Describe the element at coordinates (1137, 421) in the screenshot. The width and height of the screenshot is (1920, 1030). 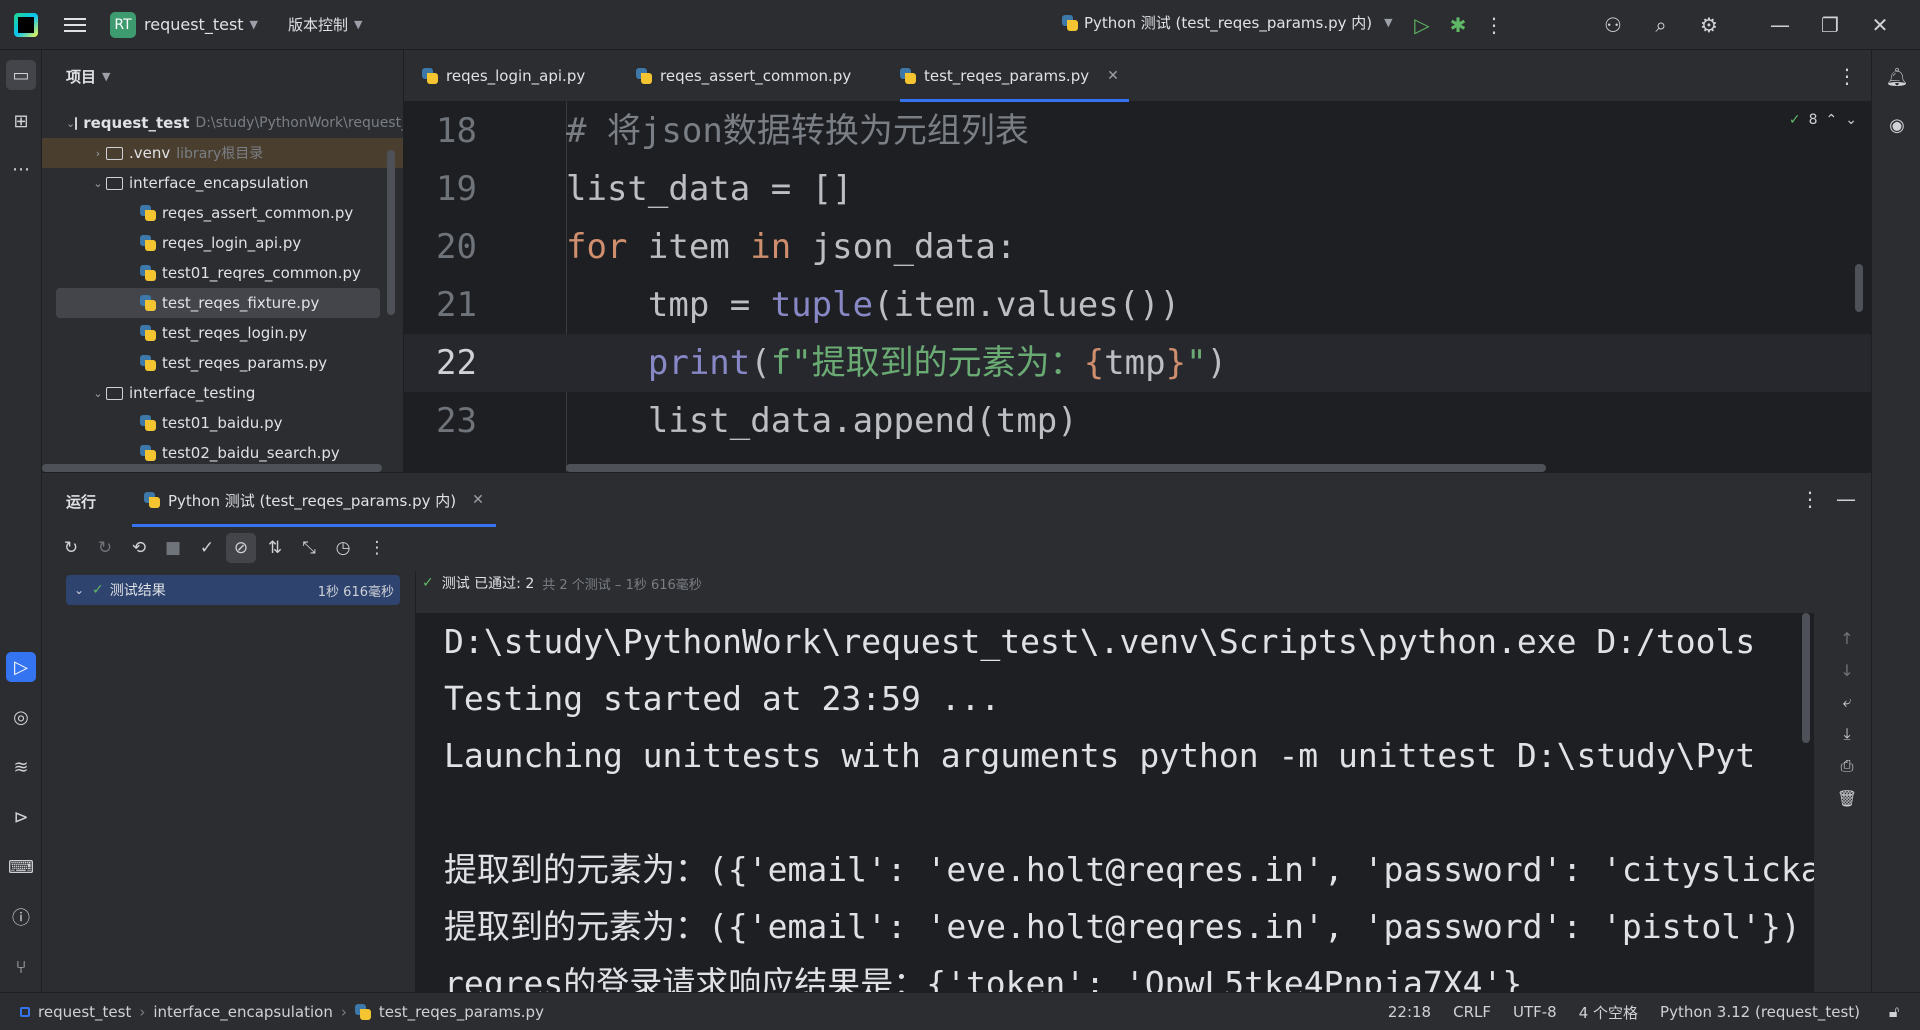
I see `code-line: 23 list_data.append(tmp)` at that location.